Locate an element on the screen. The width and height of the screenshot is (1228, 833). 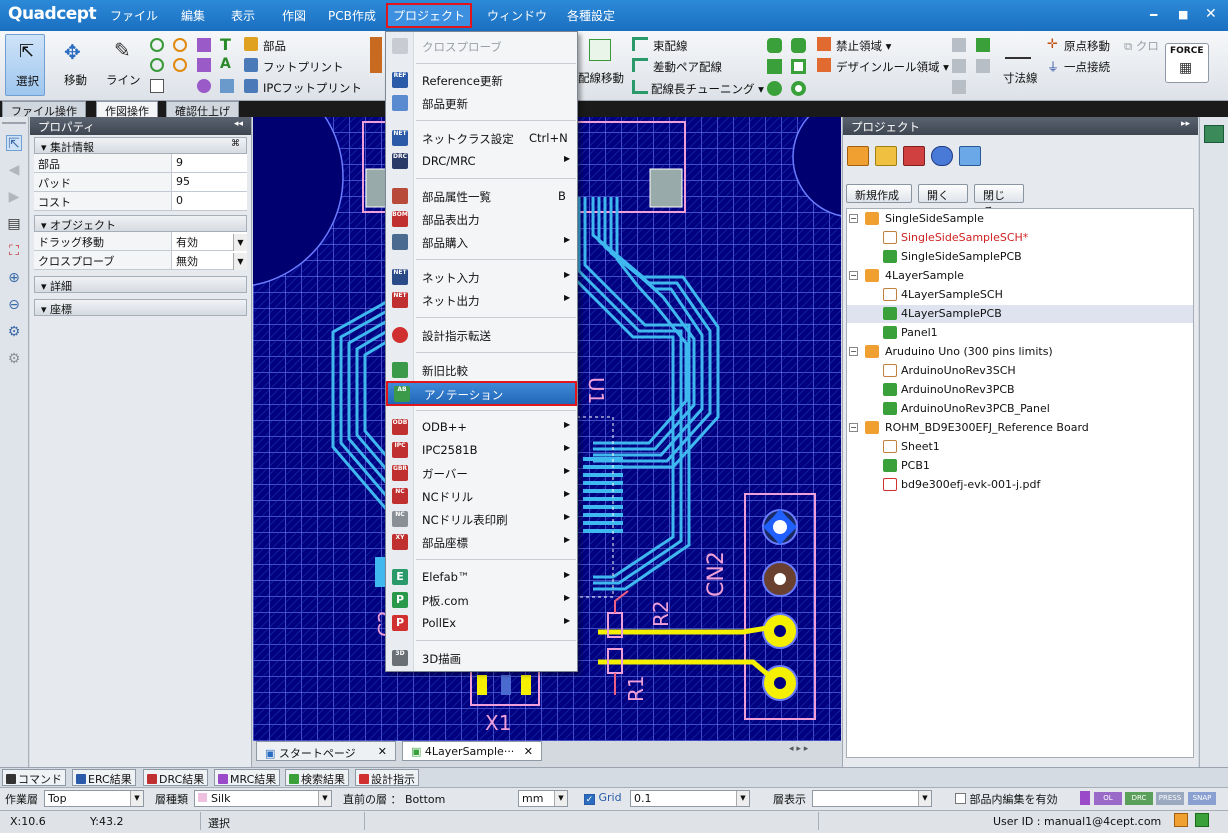
gear-icon: ⚙ is located at coordinates (14, 332).